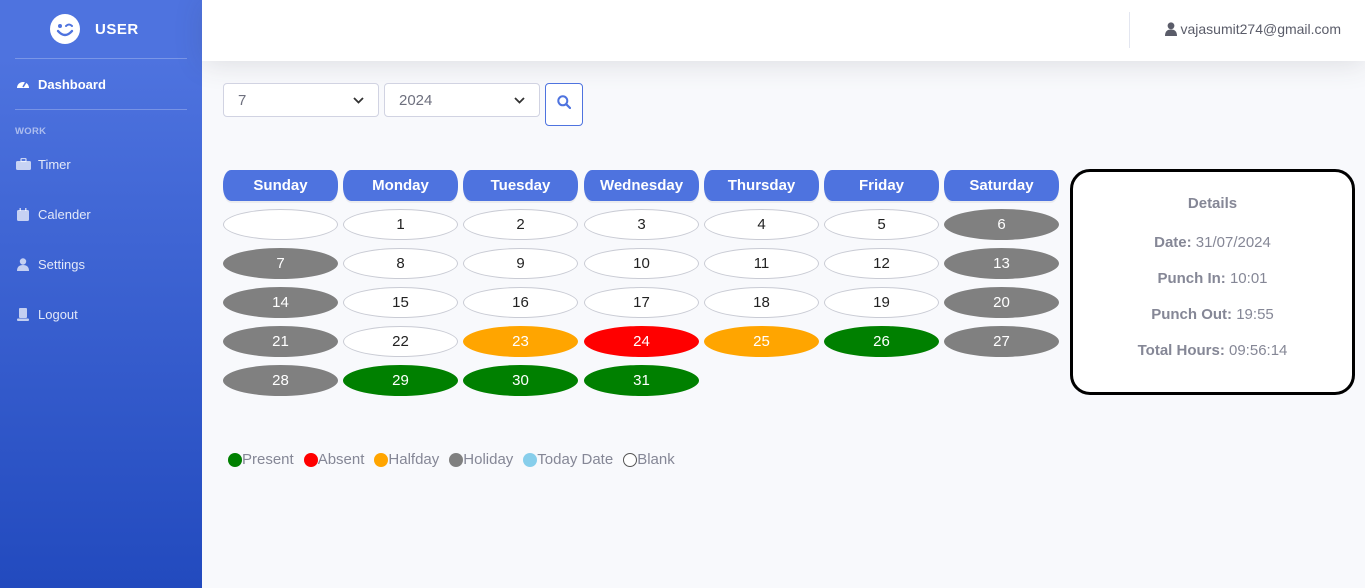  What do you see at coordinates (641, 341) in the screenshot?
I see `calendar-day: 24` at bounding box center [641, 341].